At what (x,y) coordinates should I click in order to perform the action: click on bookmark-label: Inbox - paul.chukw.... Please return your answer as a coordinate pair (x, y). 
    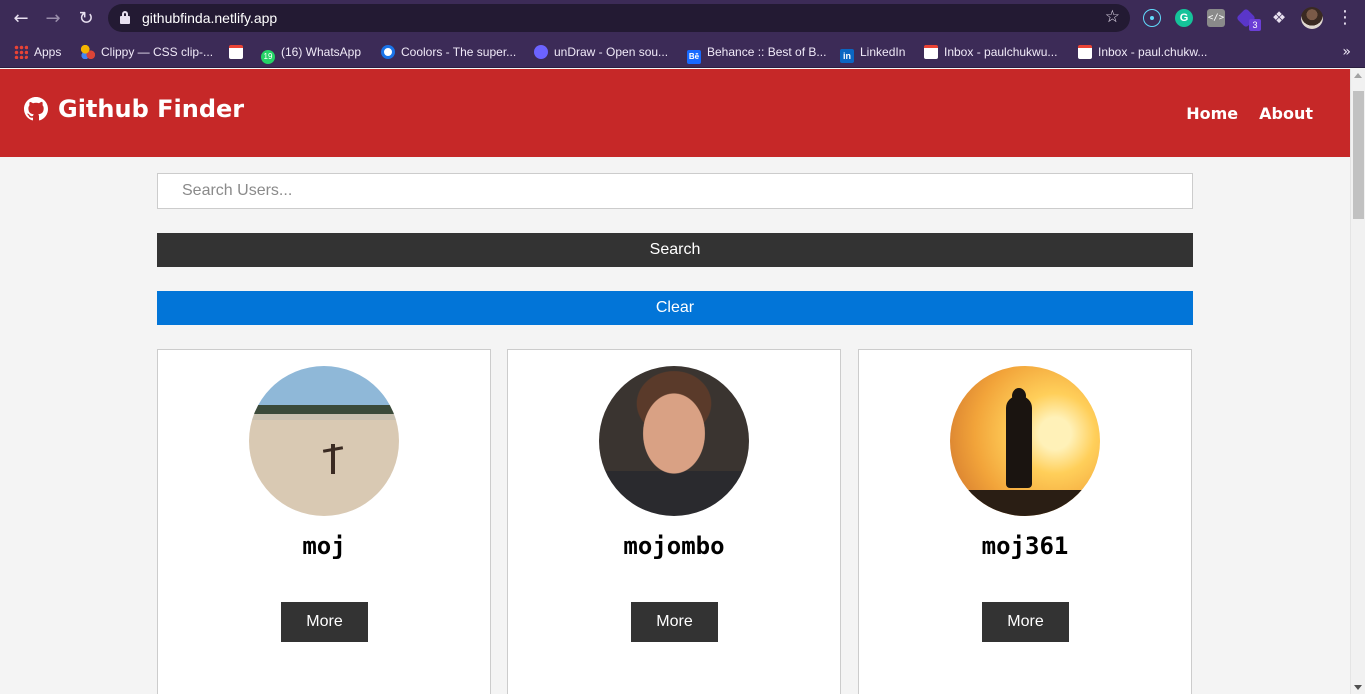
    Looking at the image, I should click on (1153, 52).